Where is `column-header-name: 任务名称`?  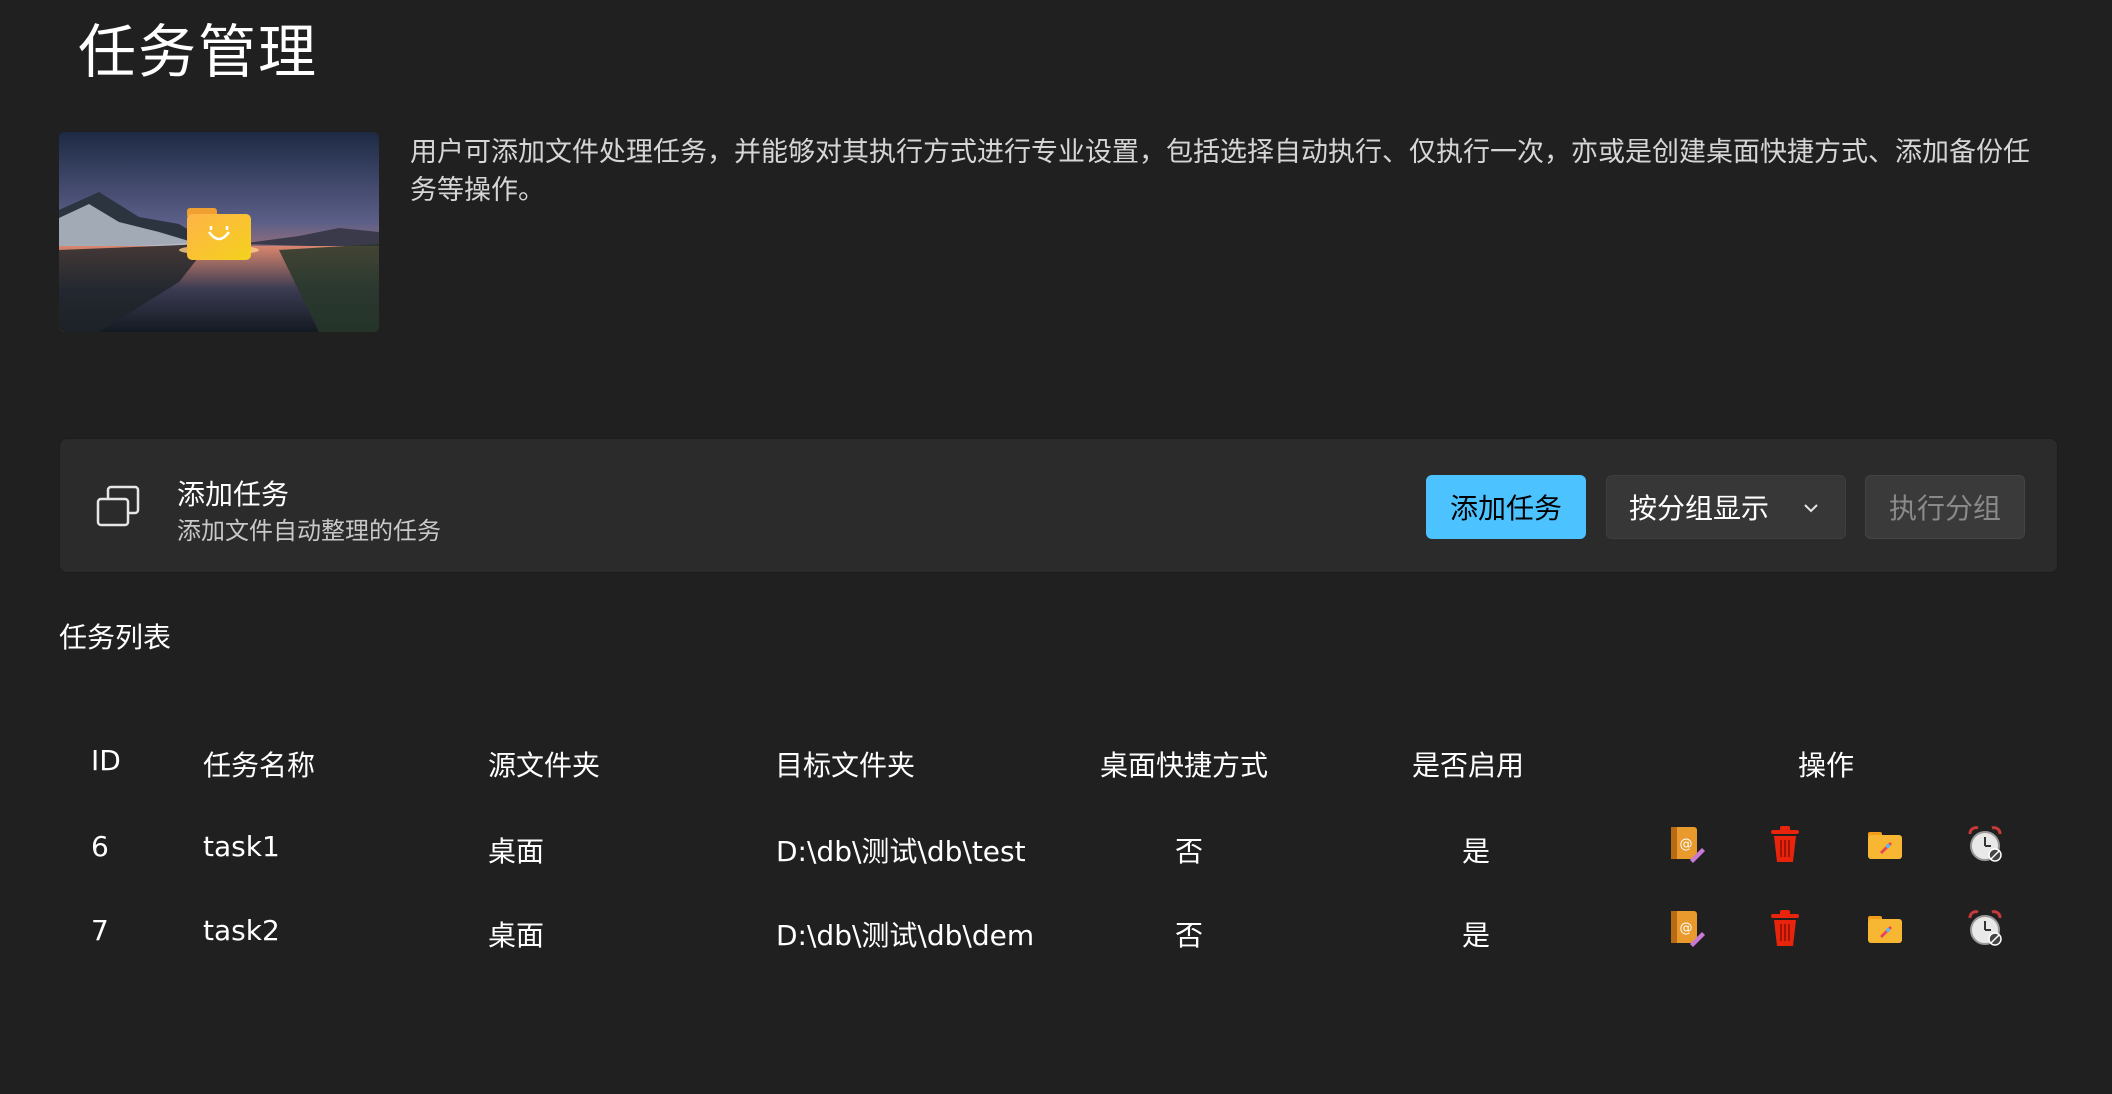
column-header-name: 任务名称 is located at coordinates (259, 765).